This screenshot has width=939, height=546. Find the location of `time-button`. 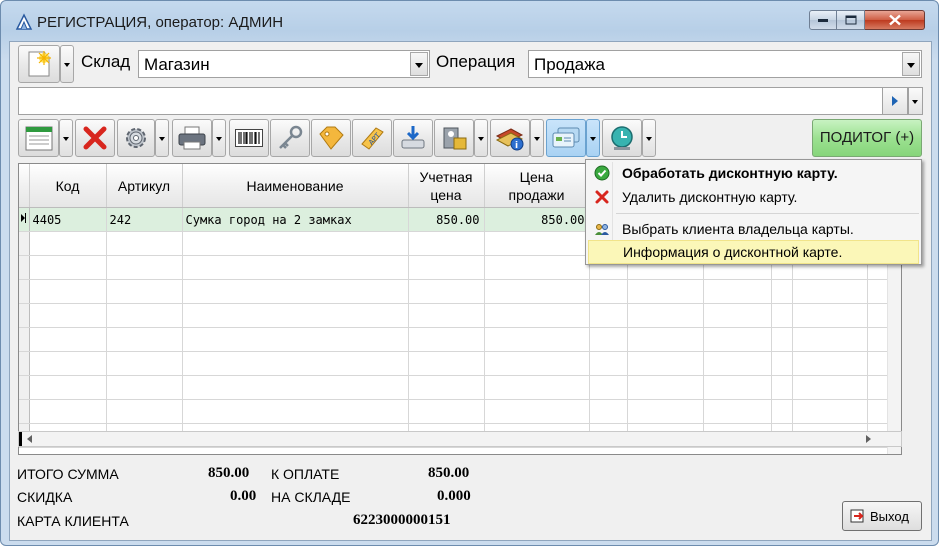

time-button is located at coordinates (622, 138).